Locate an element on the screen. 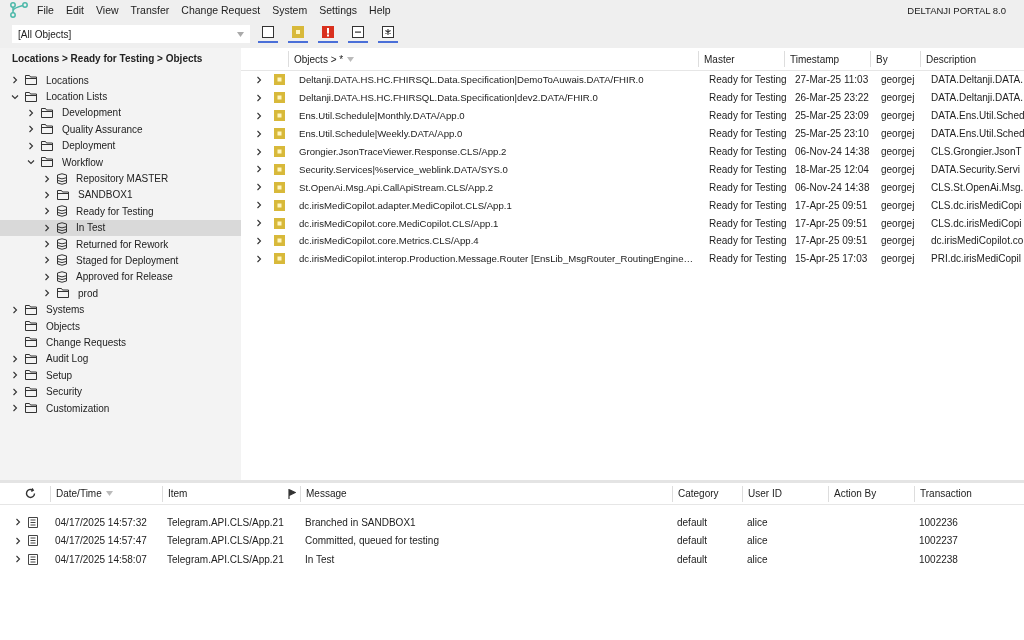 The height and width of the screenshot is (640, 1024). tree-item: Security is located at coordinates (120, 391).